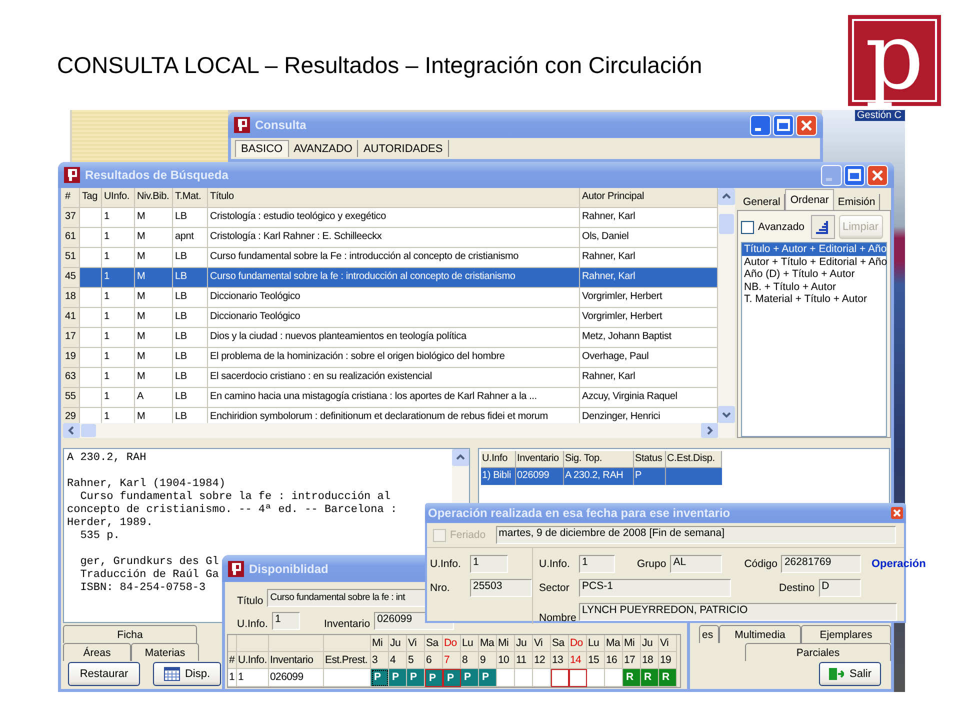 This screenshot has width=960, height=720. What do you see at coordinates (468, 535) in the screenshot?
I see `checkbox-label: Feriado` at bounding box center [468, 535].